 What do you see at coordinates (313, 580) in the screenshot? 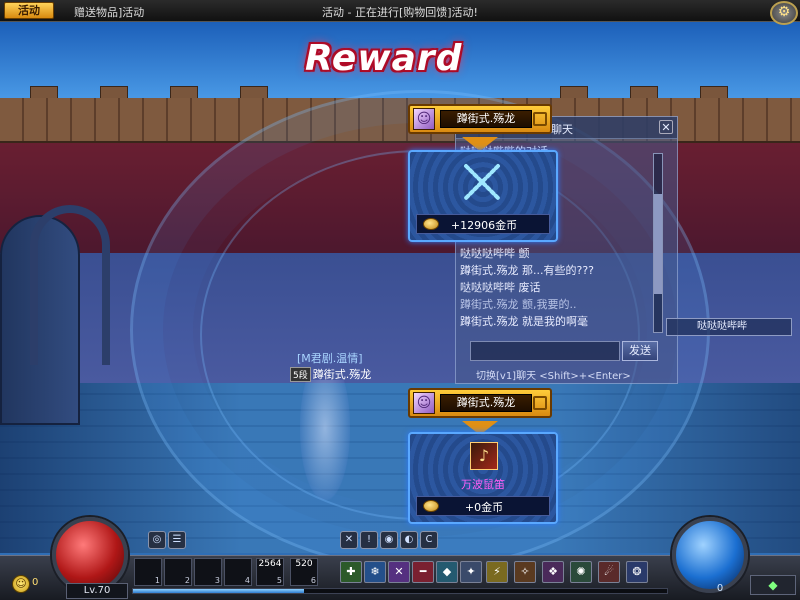
I see `slot-key: 6` at bounding box center [313, 580].